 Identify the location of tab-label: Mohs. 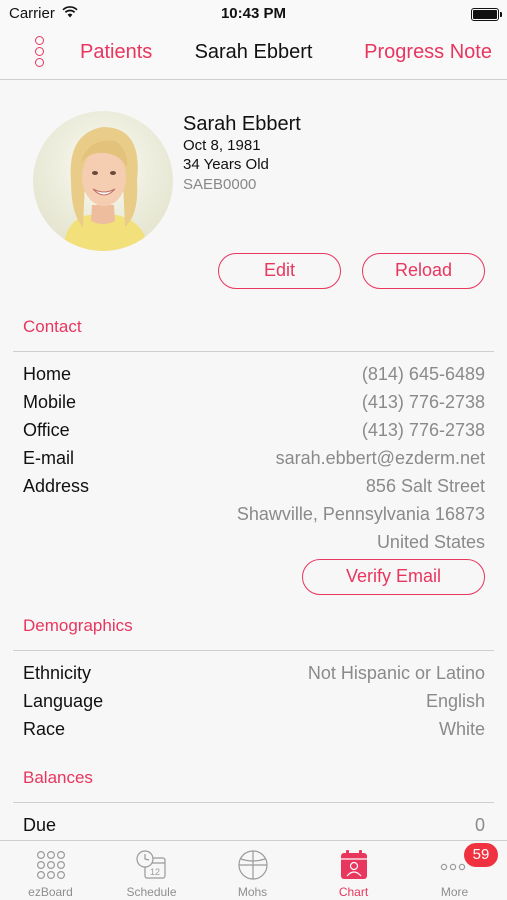
(252, 892).